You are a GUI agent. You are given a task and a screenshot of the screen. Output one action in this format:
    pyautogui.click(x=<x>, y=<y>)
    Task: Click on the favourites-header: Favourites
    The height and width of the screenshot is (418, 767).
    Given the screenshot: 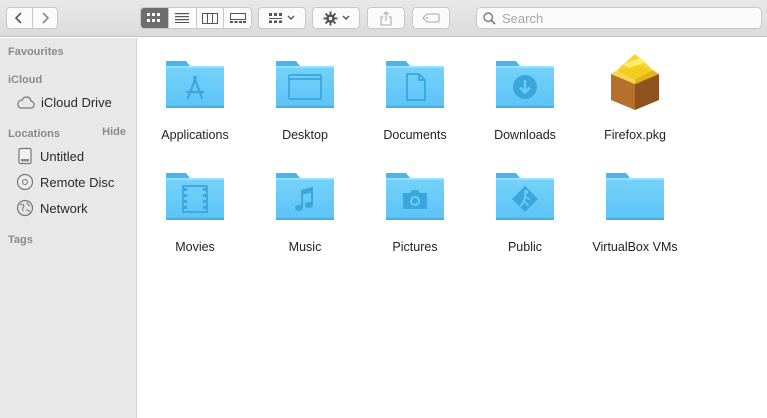 What is the action you would take?
    pyautogui.click(x=36, y=52)
    